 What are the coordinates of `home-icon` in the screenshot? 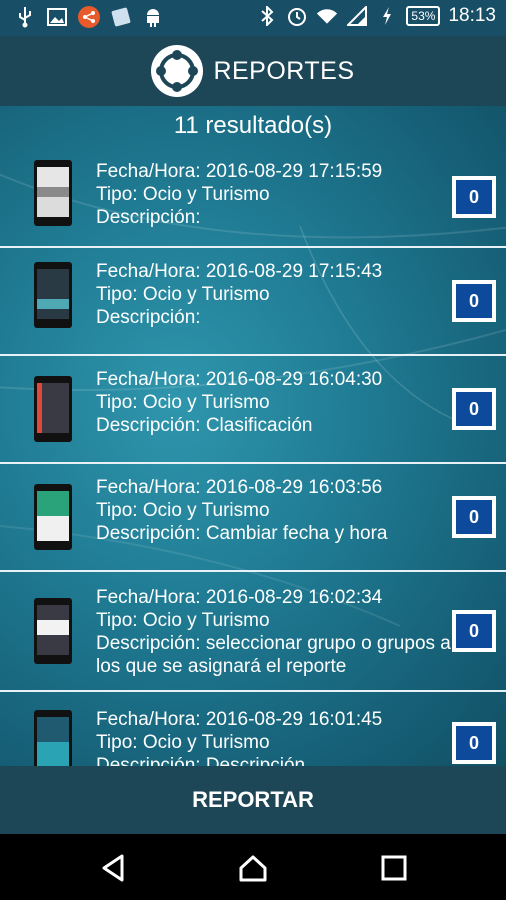 It's located at (253, 868).